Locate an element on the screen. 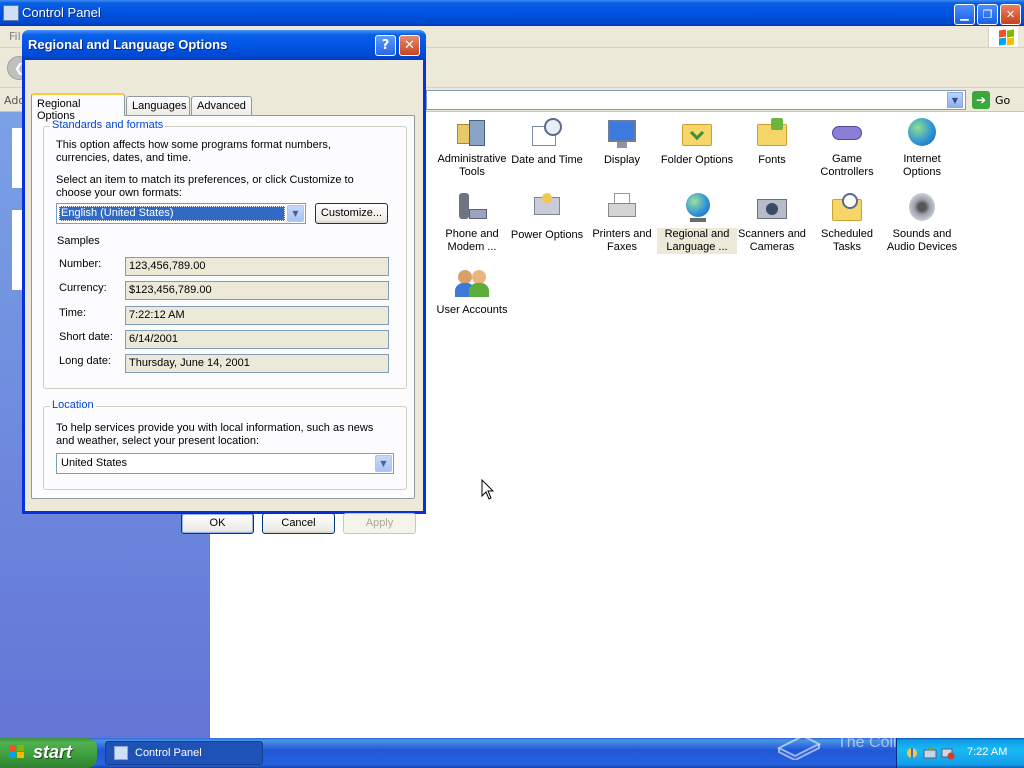 This screenshot has width=1024, height=768. scanners-and-cameras-item: Scanners and Cameras is located at coordinates (772, 222).